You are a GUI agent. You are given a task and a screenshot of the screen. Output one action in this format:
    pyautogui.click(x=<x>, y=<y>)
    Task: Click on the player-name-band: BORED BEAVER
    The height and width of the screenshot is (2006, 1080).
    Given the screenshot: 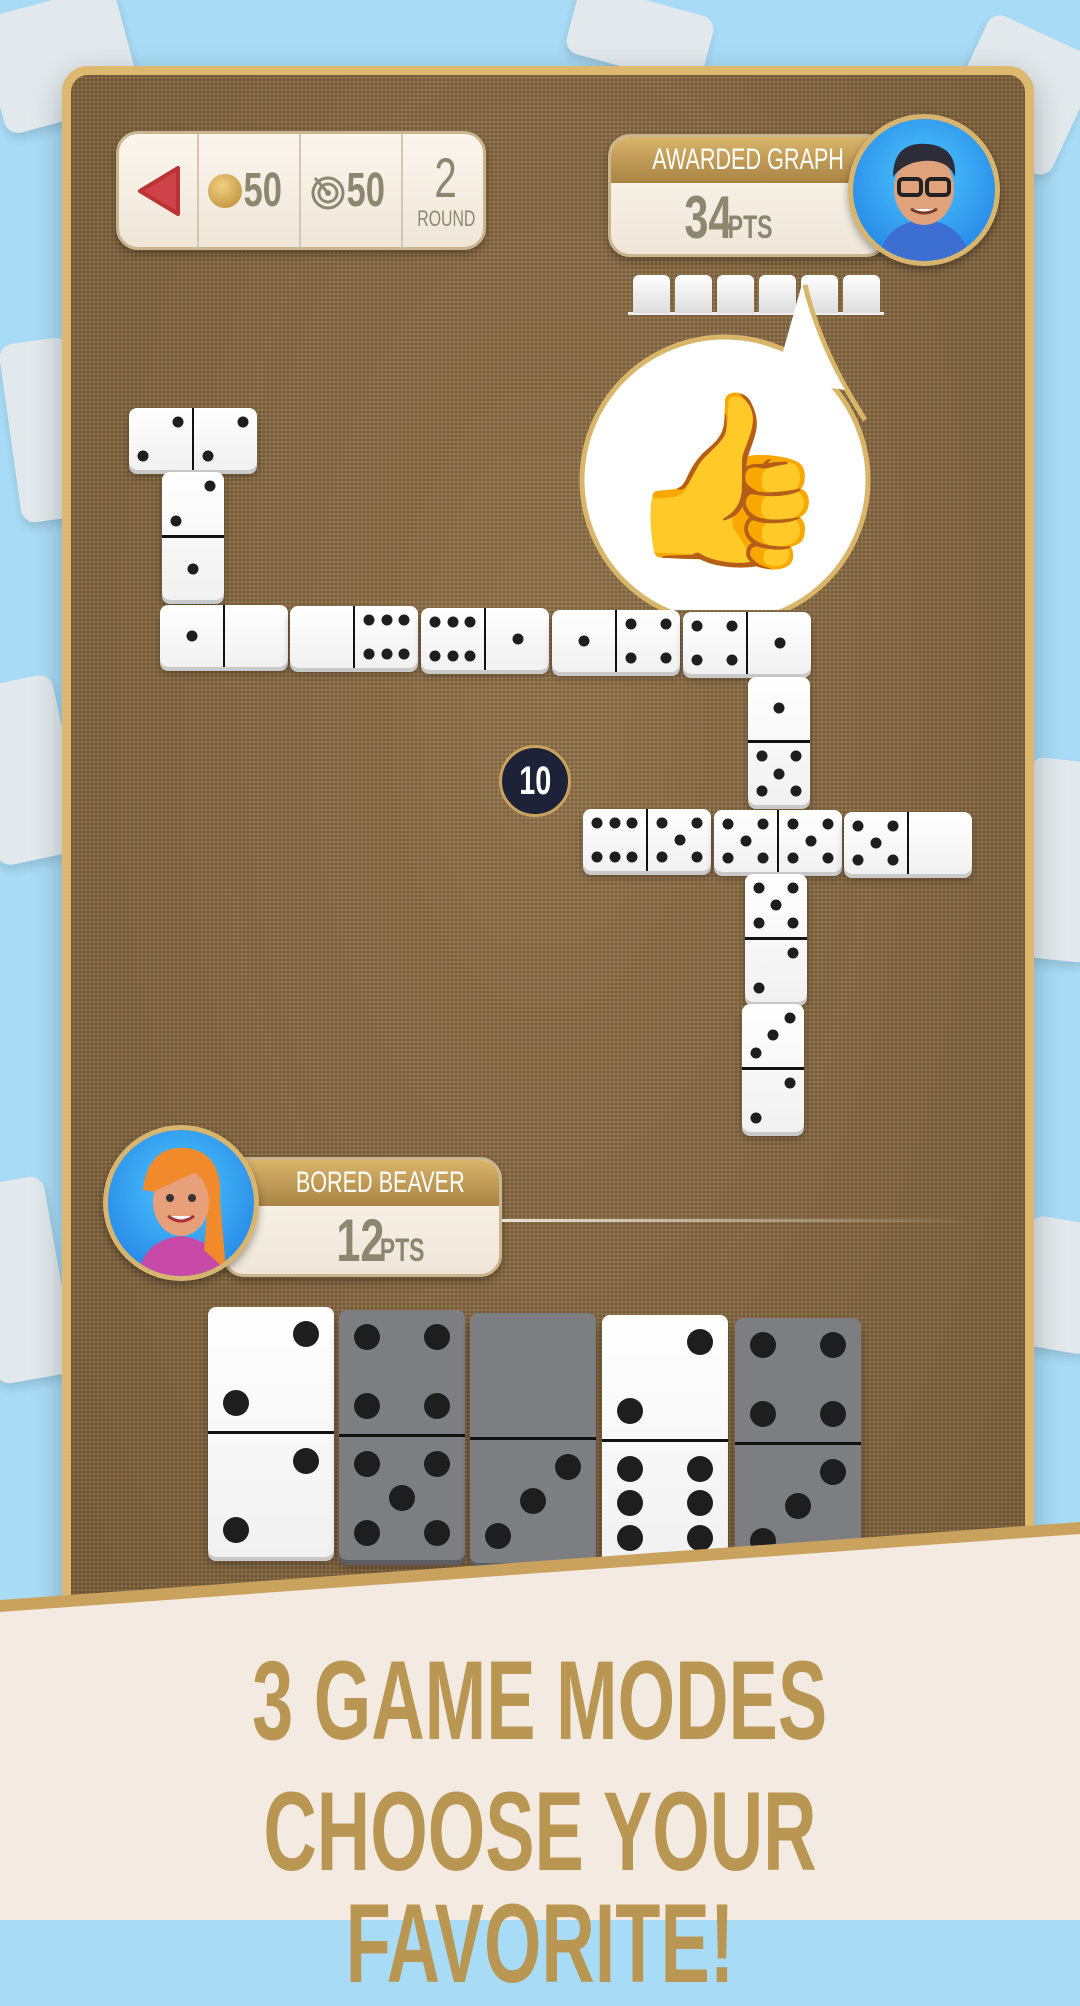 What is the action you would take?
    pyautogui.click(x=362, y=1183)
    